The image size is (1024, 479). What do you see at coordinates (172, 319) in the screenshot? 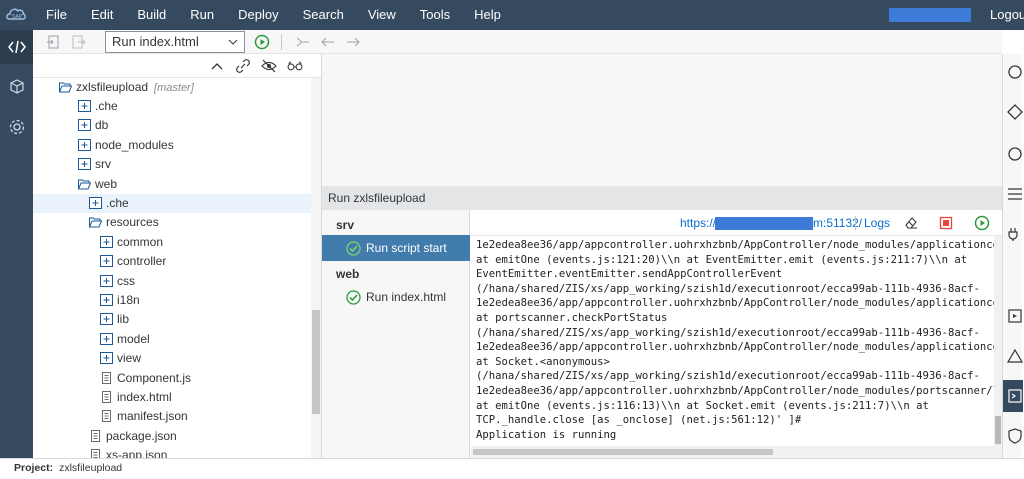
I see `tree-folder-item: lib` at bounding box center [172, 319].